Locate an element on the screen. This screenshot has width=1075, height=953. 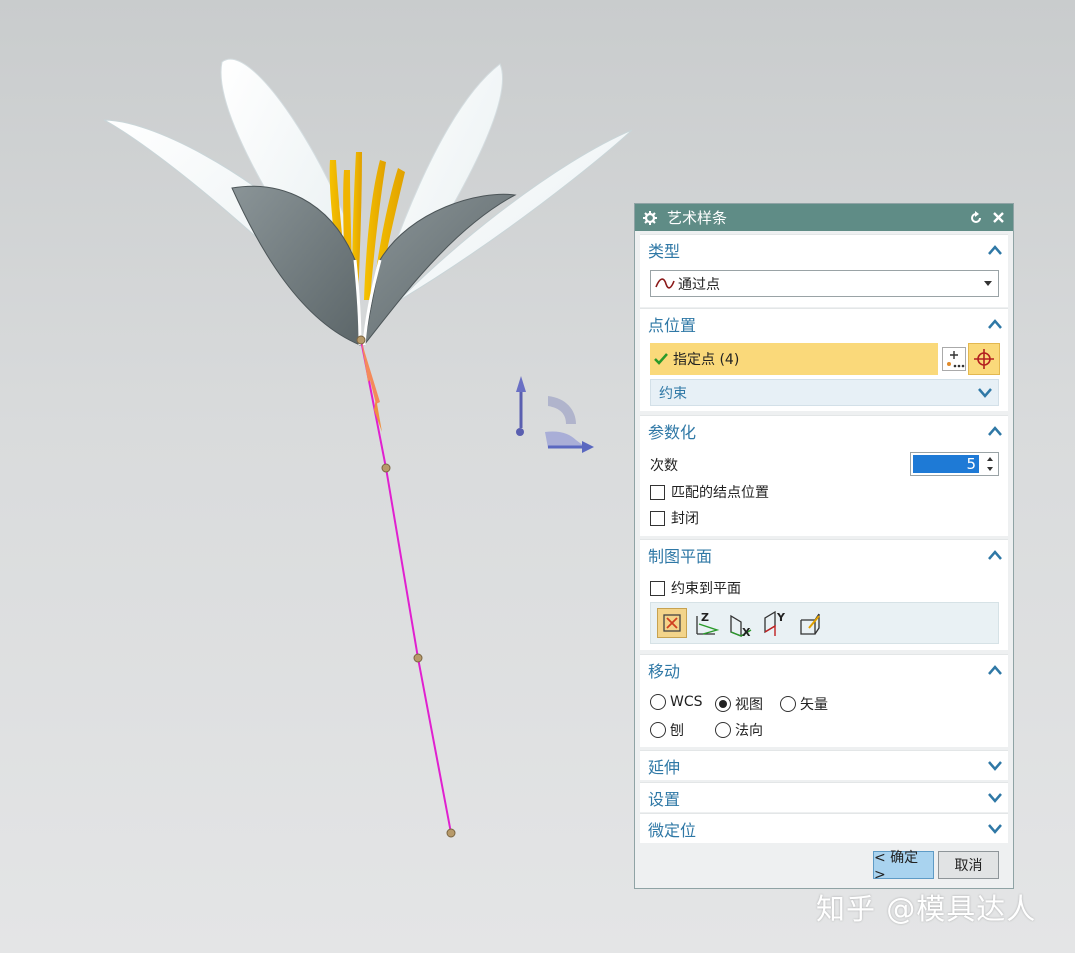
move-group-header: 移动 is located at coordinates (824, 670).